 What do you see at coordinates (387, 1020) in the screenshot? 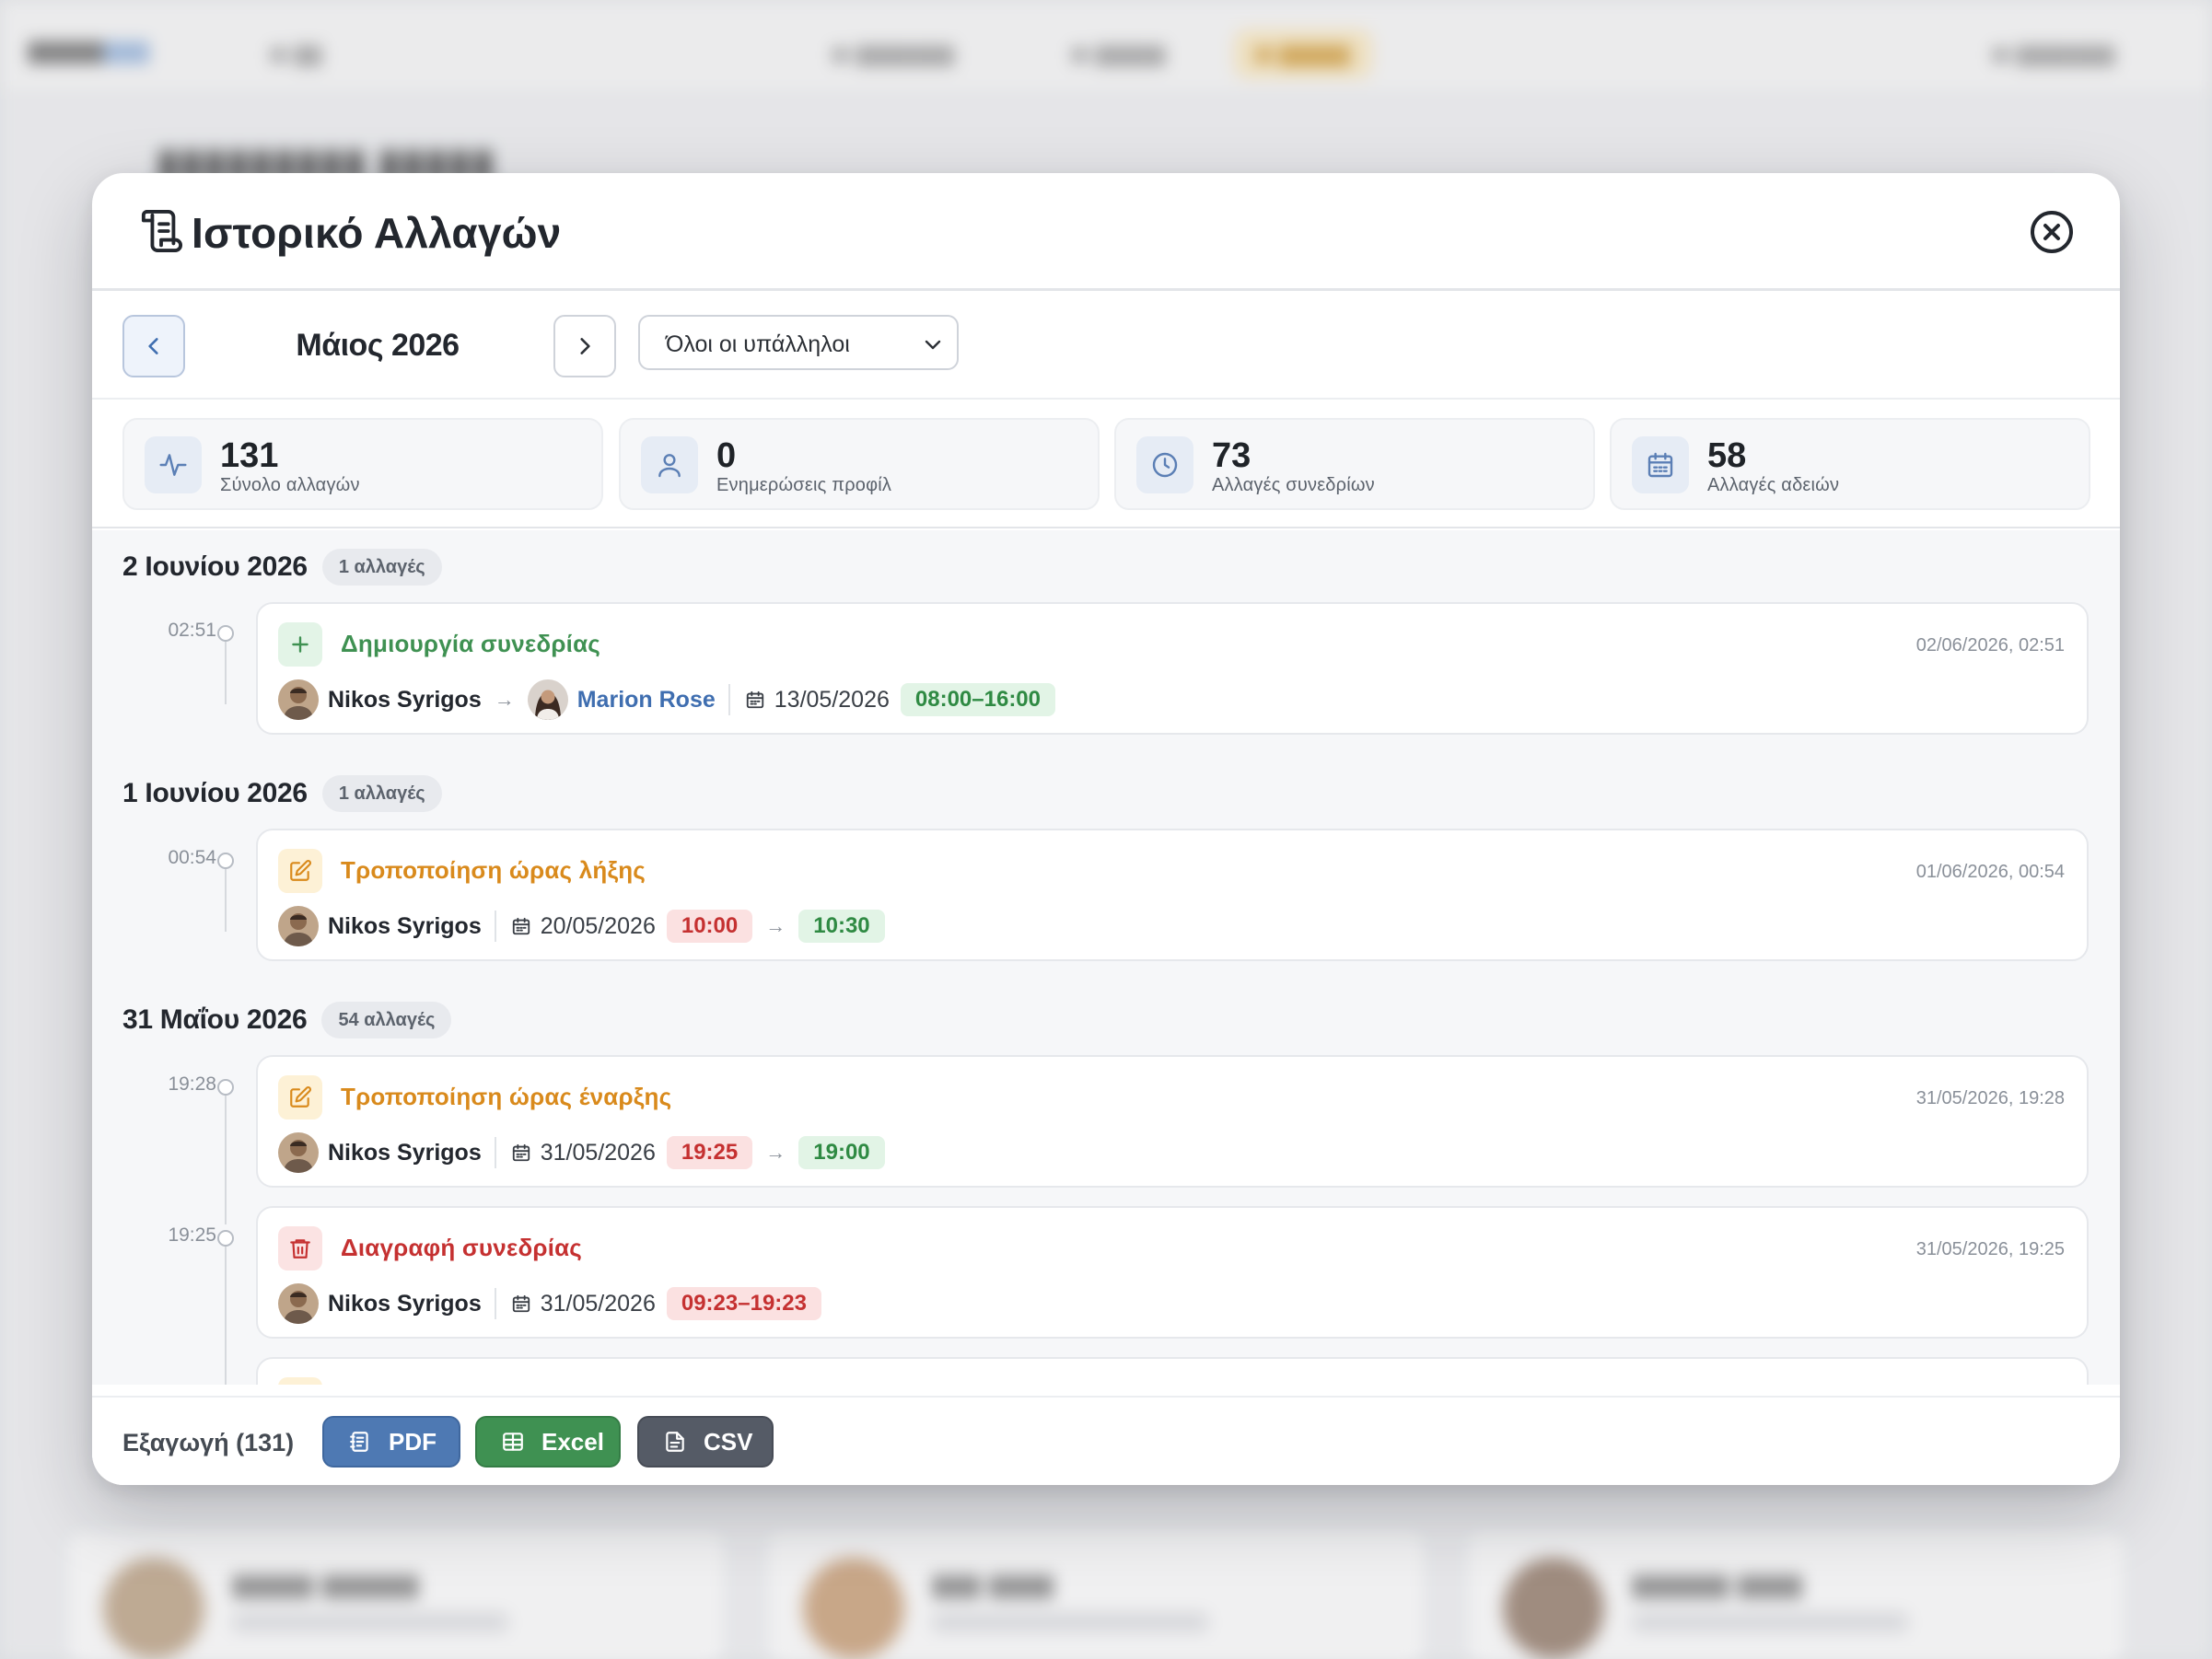
I see `change-count-badge: 54 αλλαγές` at bounding box center [387, 1020].